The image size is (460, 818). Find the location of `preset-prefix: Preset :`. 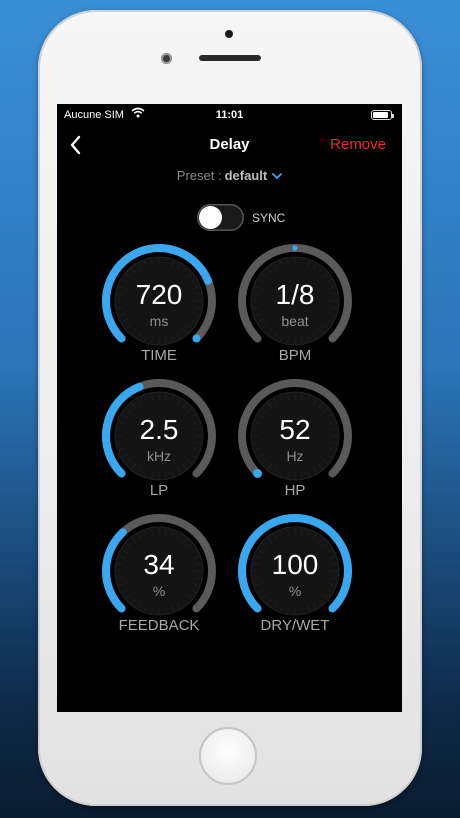

preset-prefix: Preset : is located at coordinates (199, 175).